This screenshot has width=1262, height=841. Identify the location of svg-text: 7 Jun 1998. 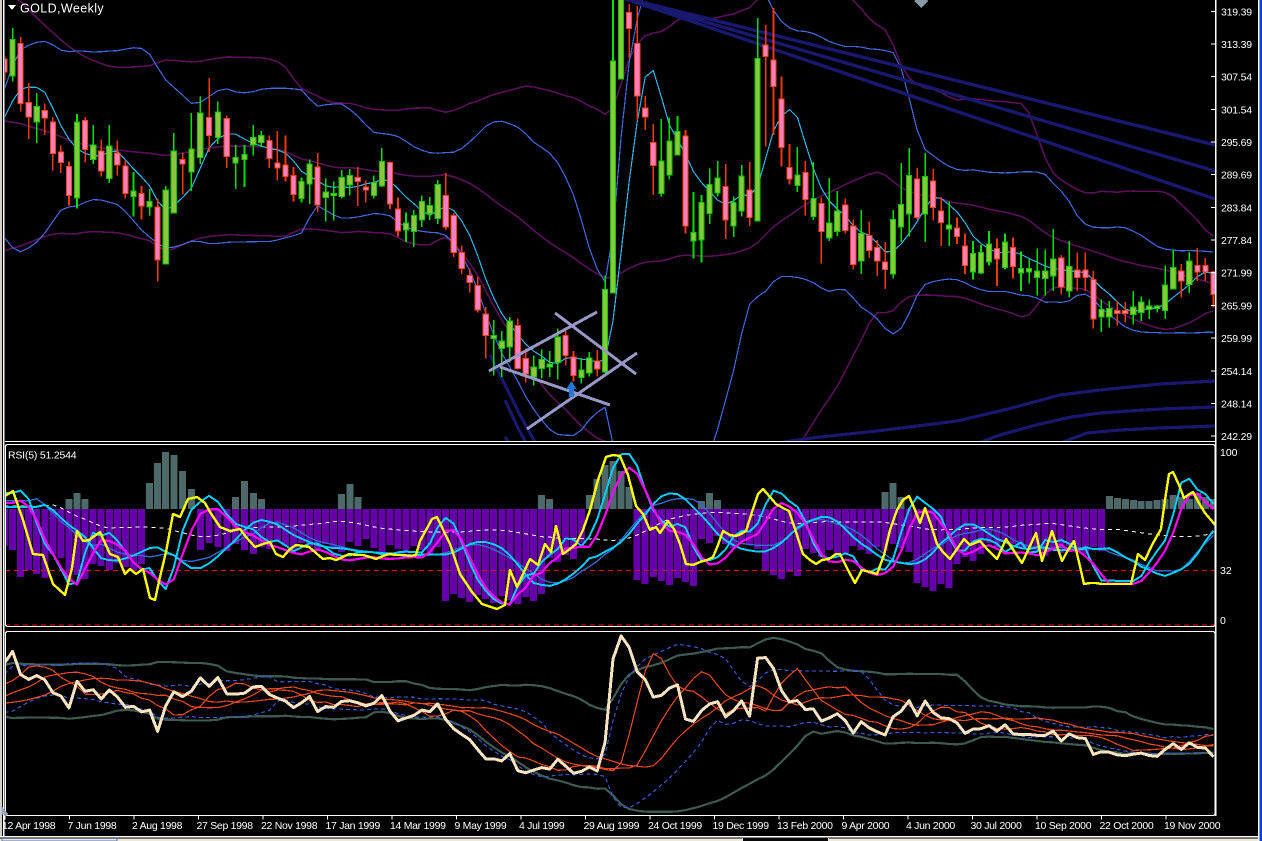
(92, 826).